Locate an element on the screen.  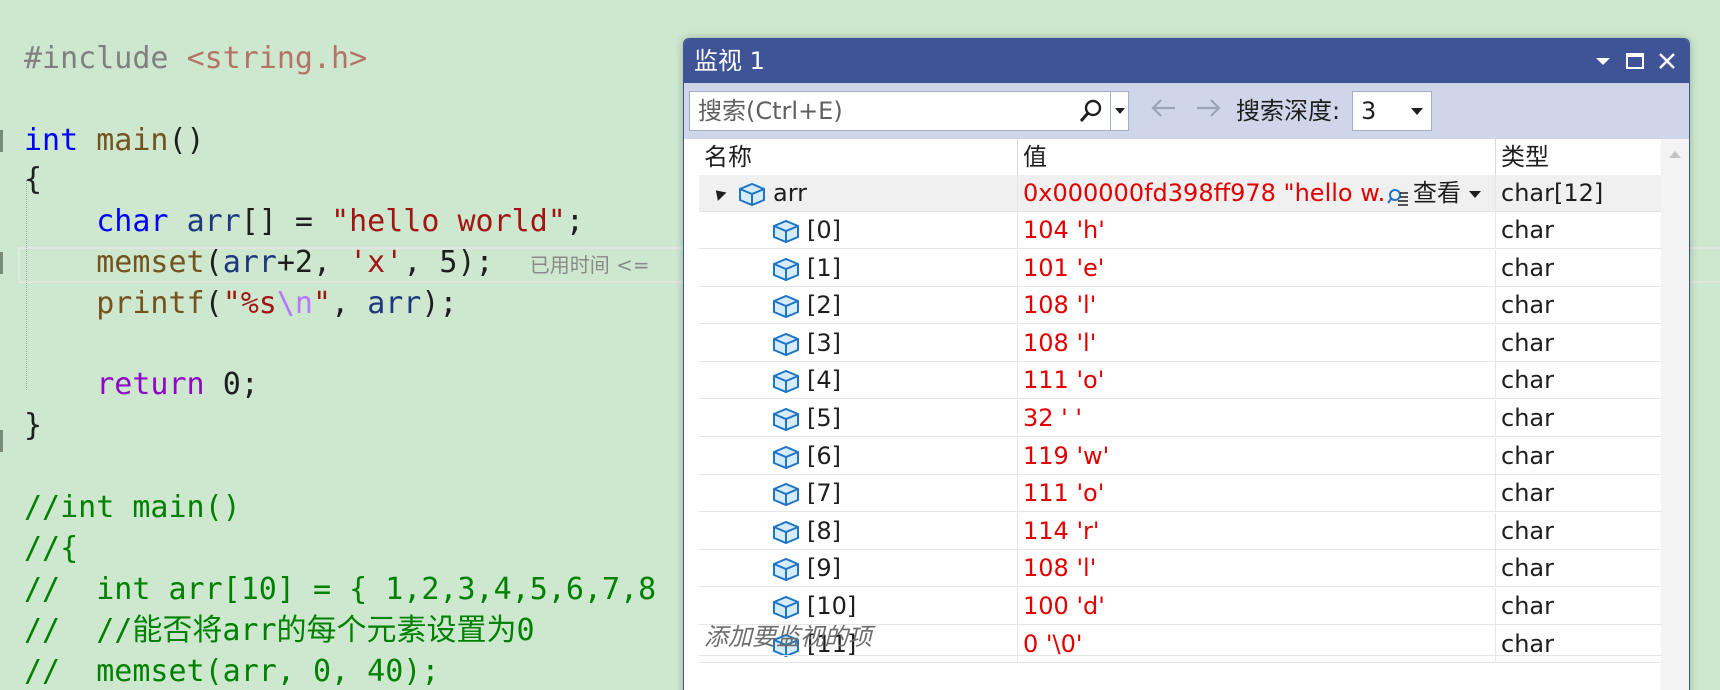
watch-cell-name: [3] is located at coordinates (858, 343).